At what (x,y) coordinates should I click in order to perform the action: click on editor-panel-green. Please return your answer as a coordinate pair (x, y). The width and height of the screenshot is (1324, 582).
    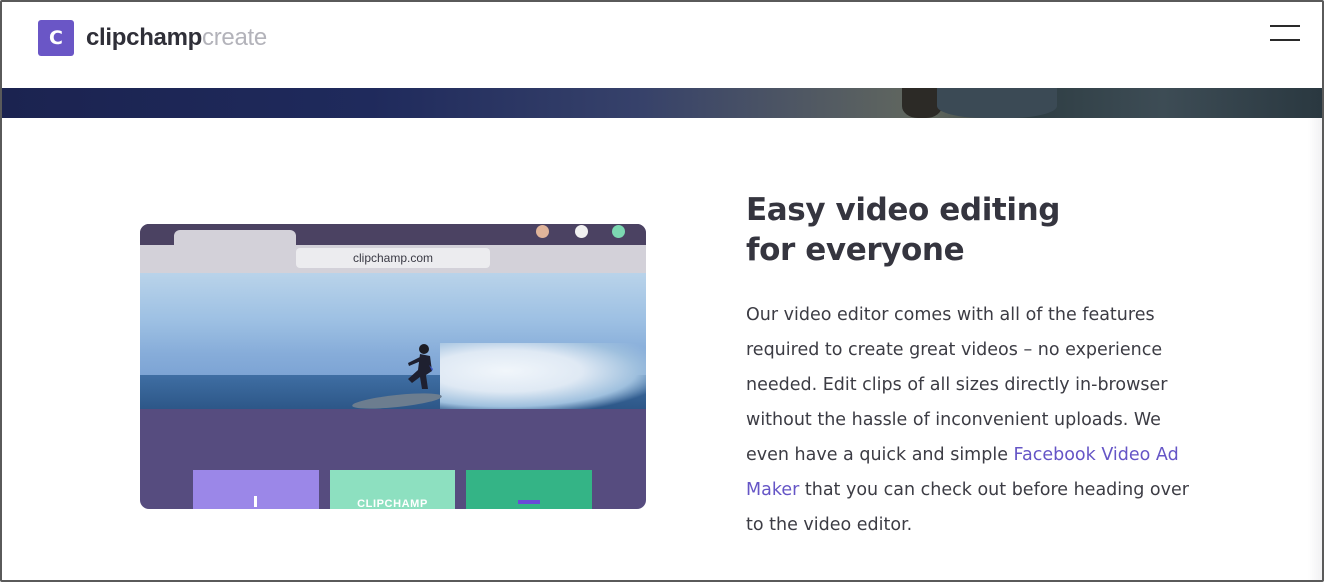
    Looking at the image, I should click on (529, 489).